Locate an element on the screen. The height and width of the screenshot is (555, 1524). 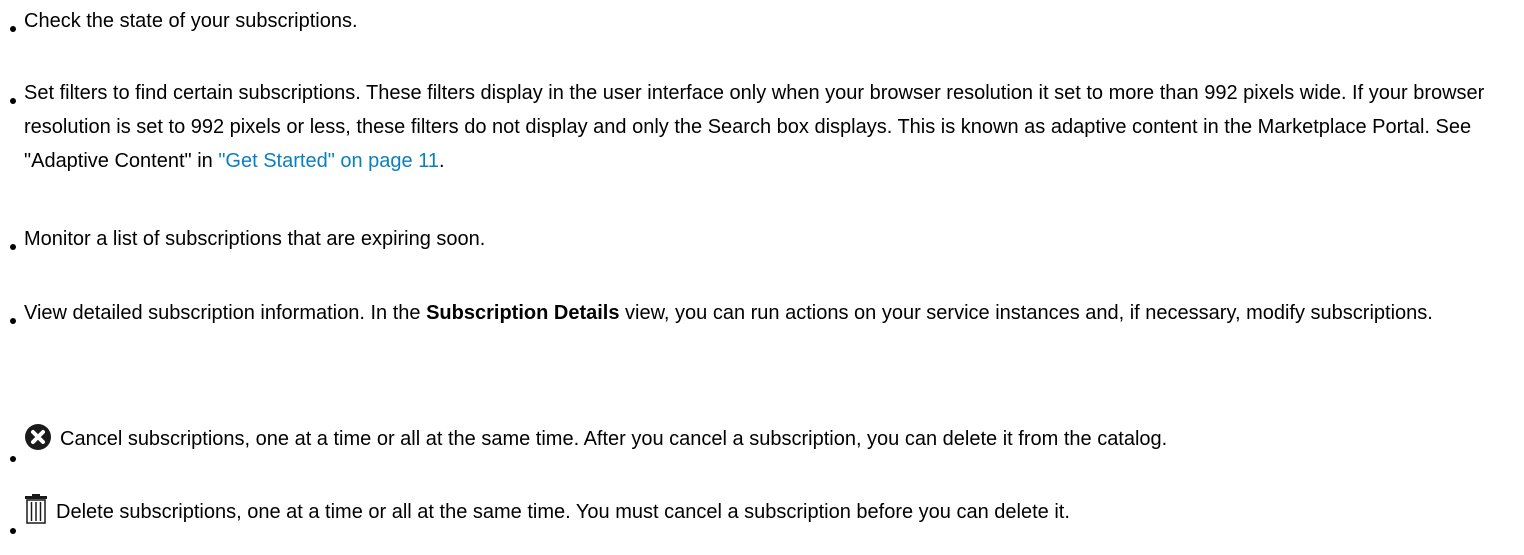
list-item-check-state: Check the state of your subscriptions. is located at coordinates (764, 21).